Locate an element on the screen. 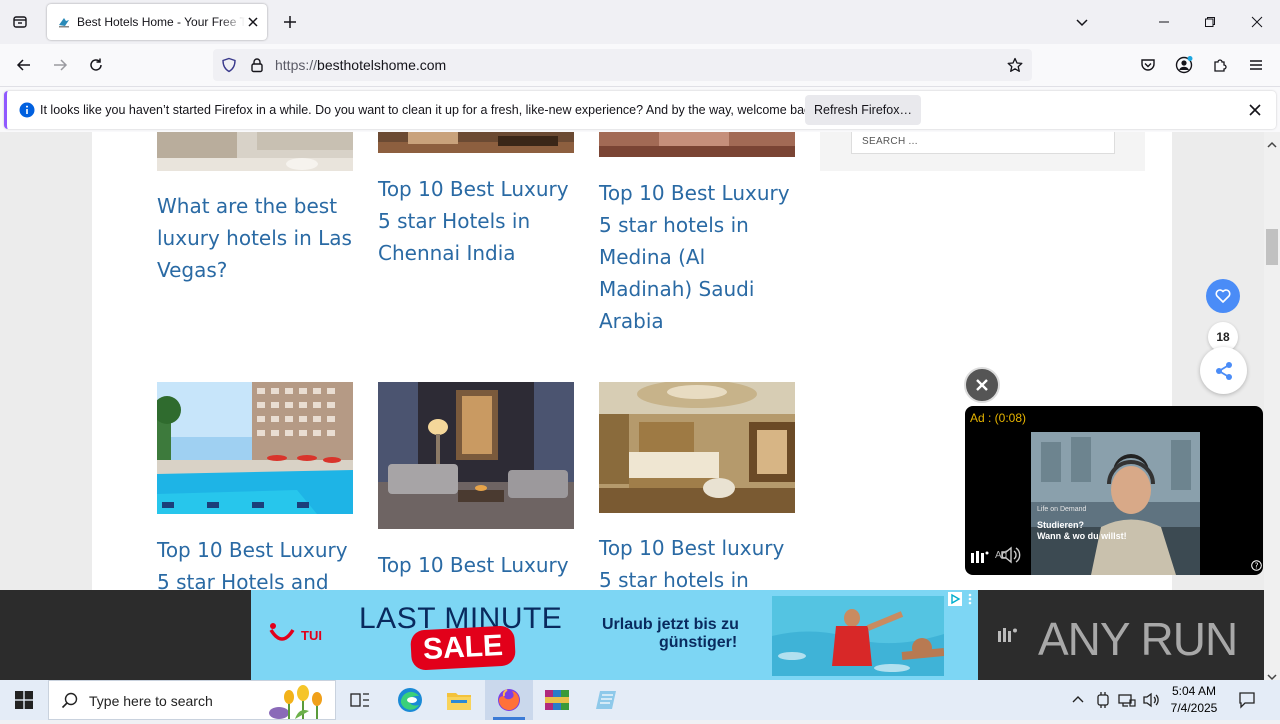 Image resolution: width=1280 pixels, height=724 pixels. navigation-toolbar: https://besthotelshome.com is located at coordinates (640, 65).